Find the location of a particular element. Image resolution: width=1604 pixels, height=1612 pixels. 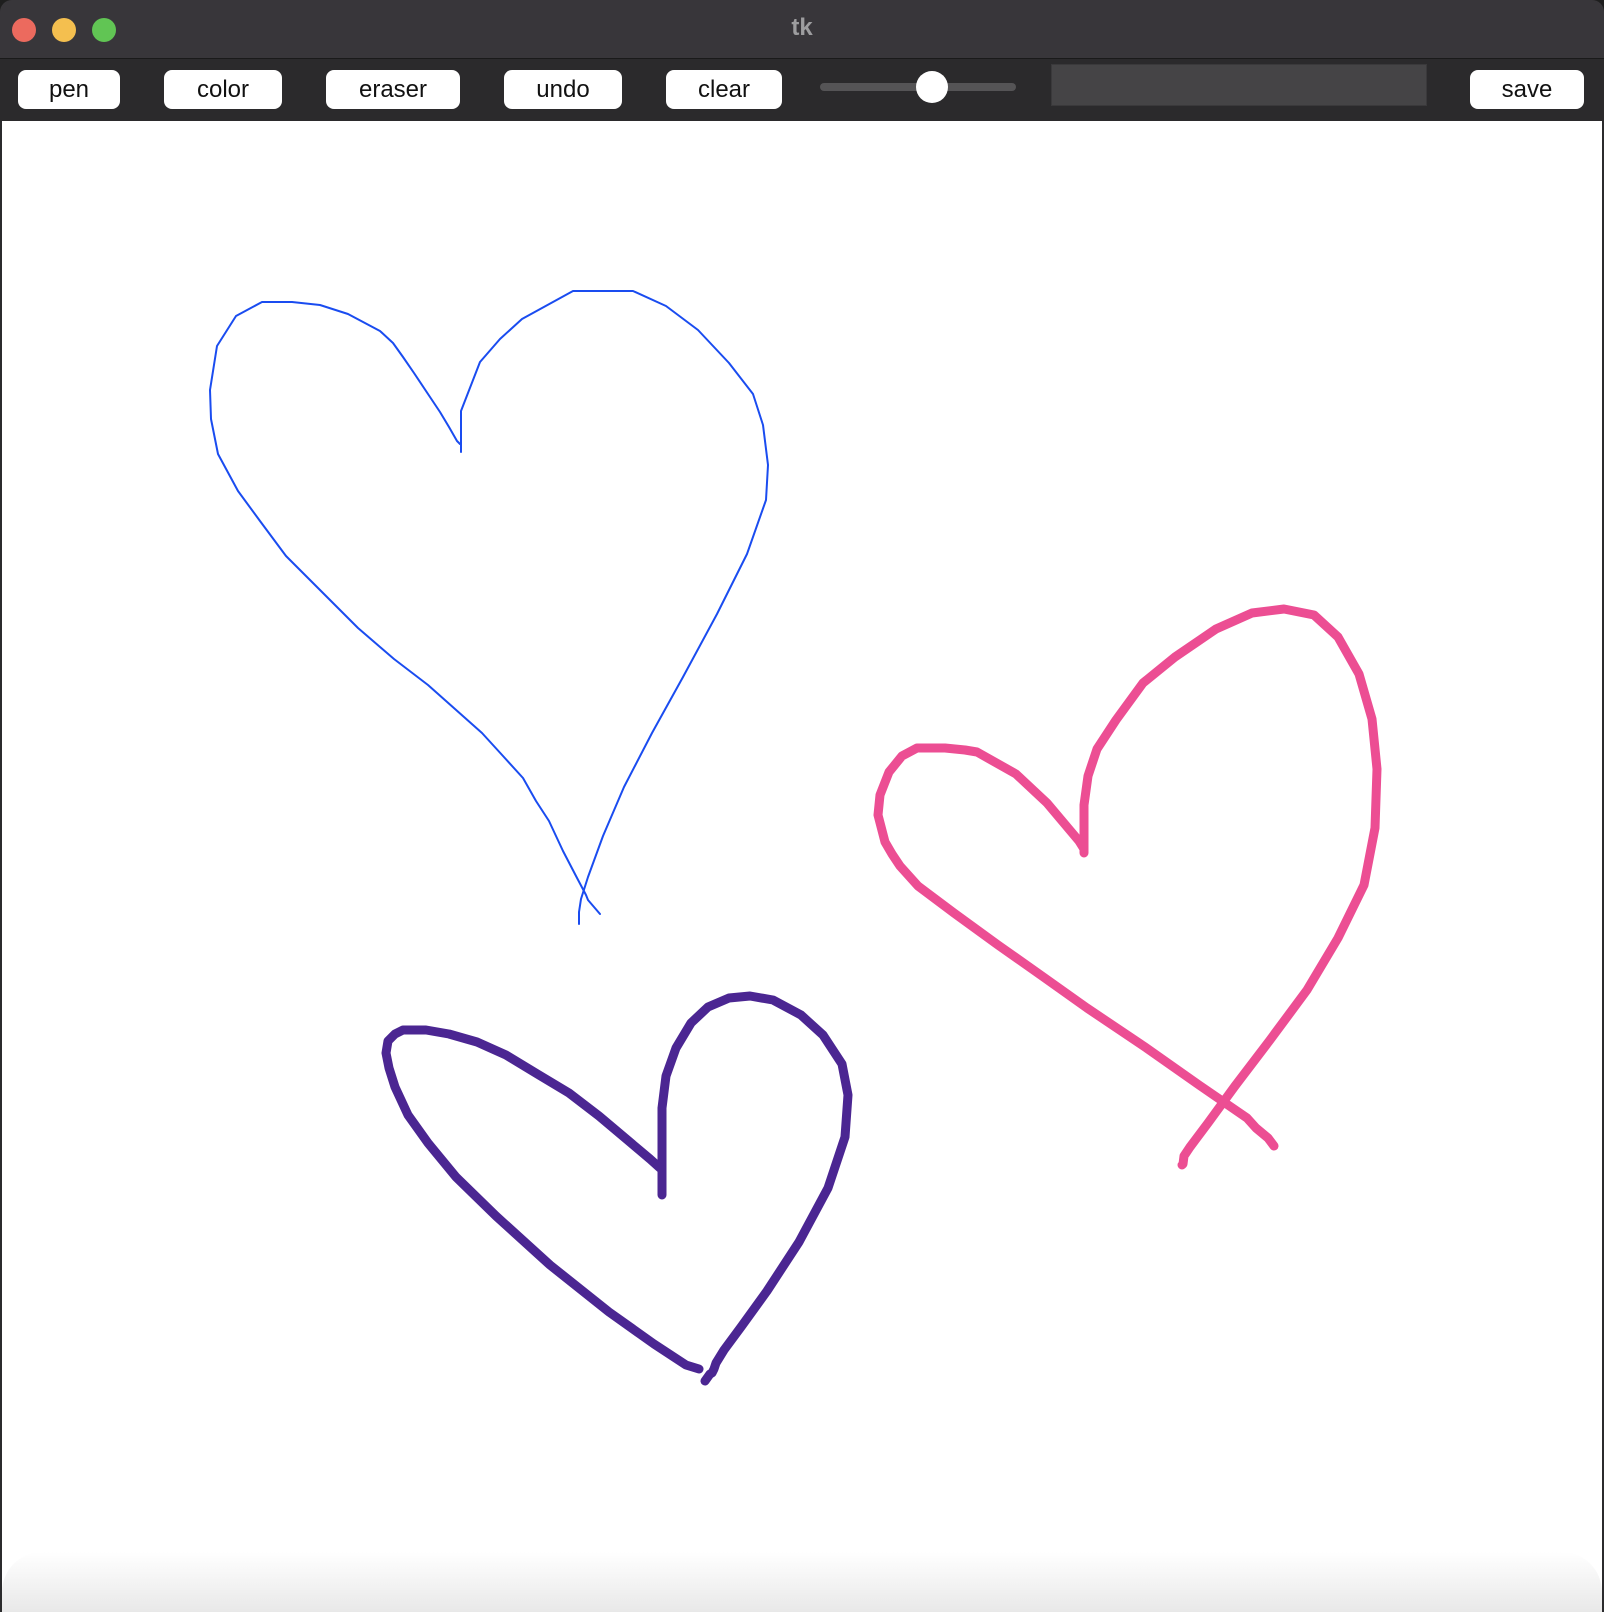

title-bar: tk is located at coordinates (802, 29).